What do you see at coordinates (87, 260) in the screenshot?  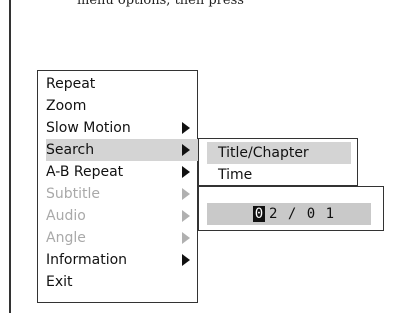 I see `menu-item-label: Information` at bounding box center [87, 260].